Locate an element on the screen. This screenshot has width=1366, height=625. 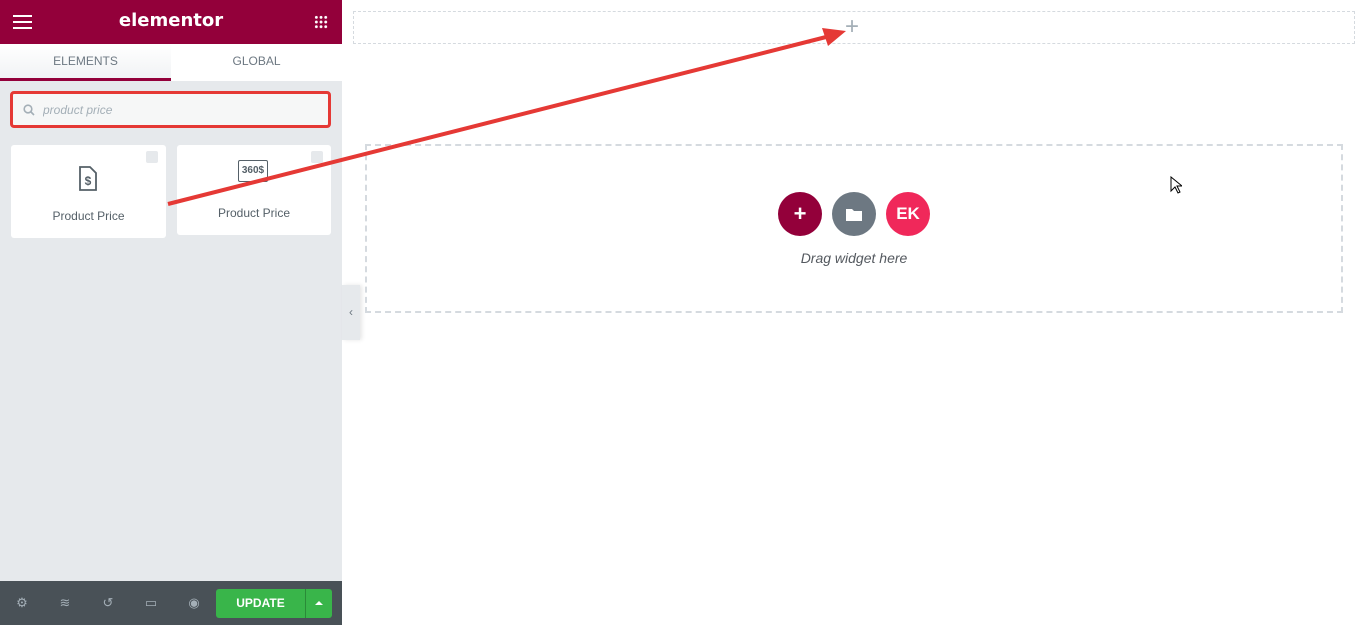
add-template-button is located at coordinates (854, 214).